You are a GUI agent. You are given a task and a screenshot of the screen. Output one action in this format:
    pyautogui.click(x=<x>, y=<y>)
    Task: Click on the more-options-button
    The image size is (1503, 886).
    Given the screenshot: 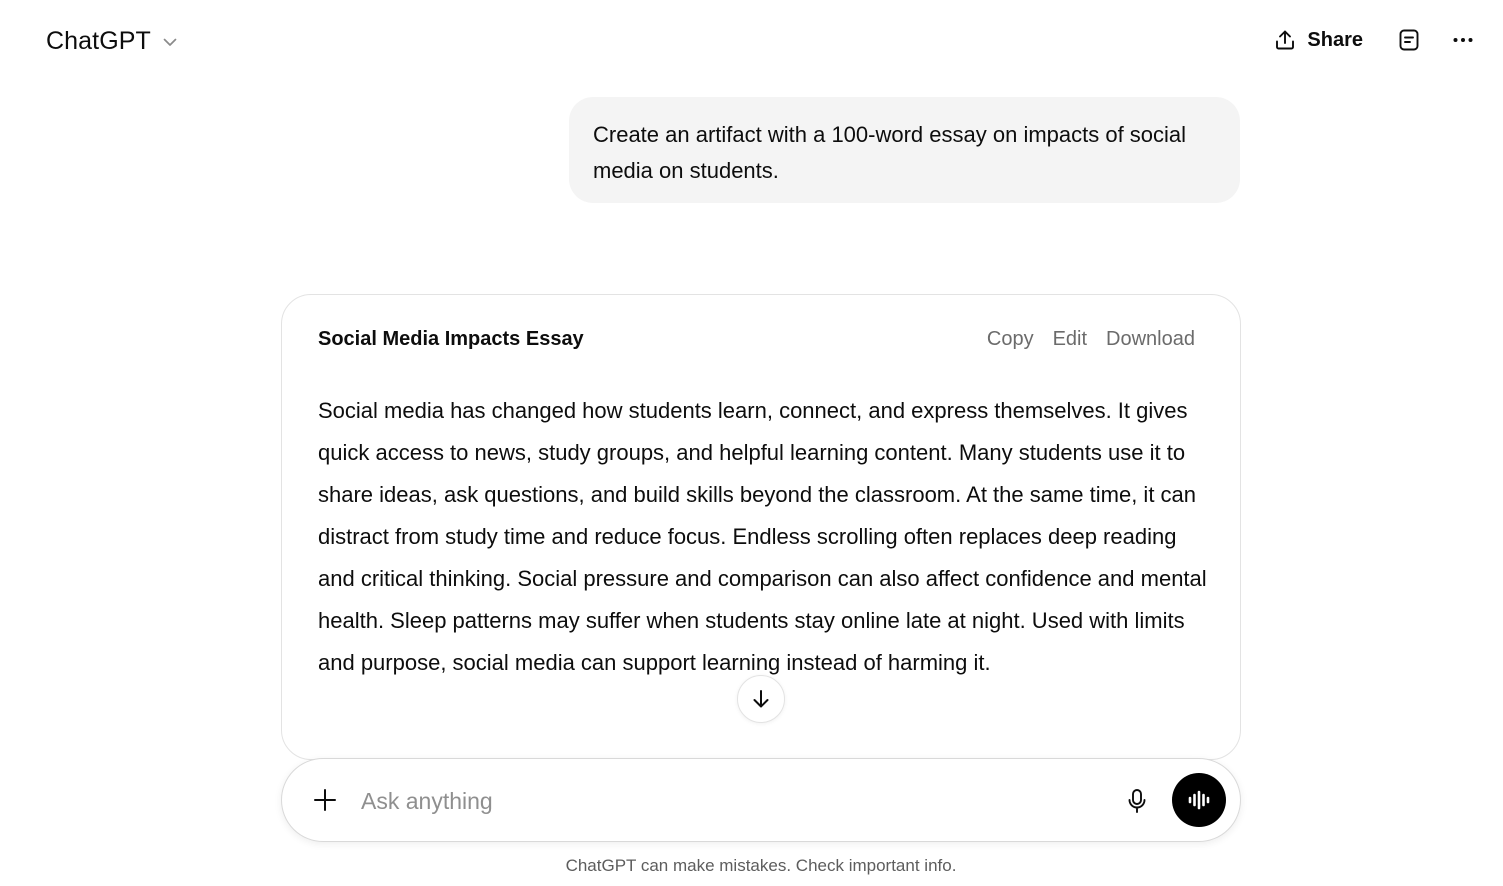 What is the action you would take?
    pyautogui.click(x=1463, y=40)
    